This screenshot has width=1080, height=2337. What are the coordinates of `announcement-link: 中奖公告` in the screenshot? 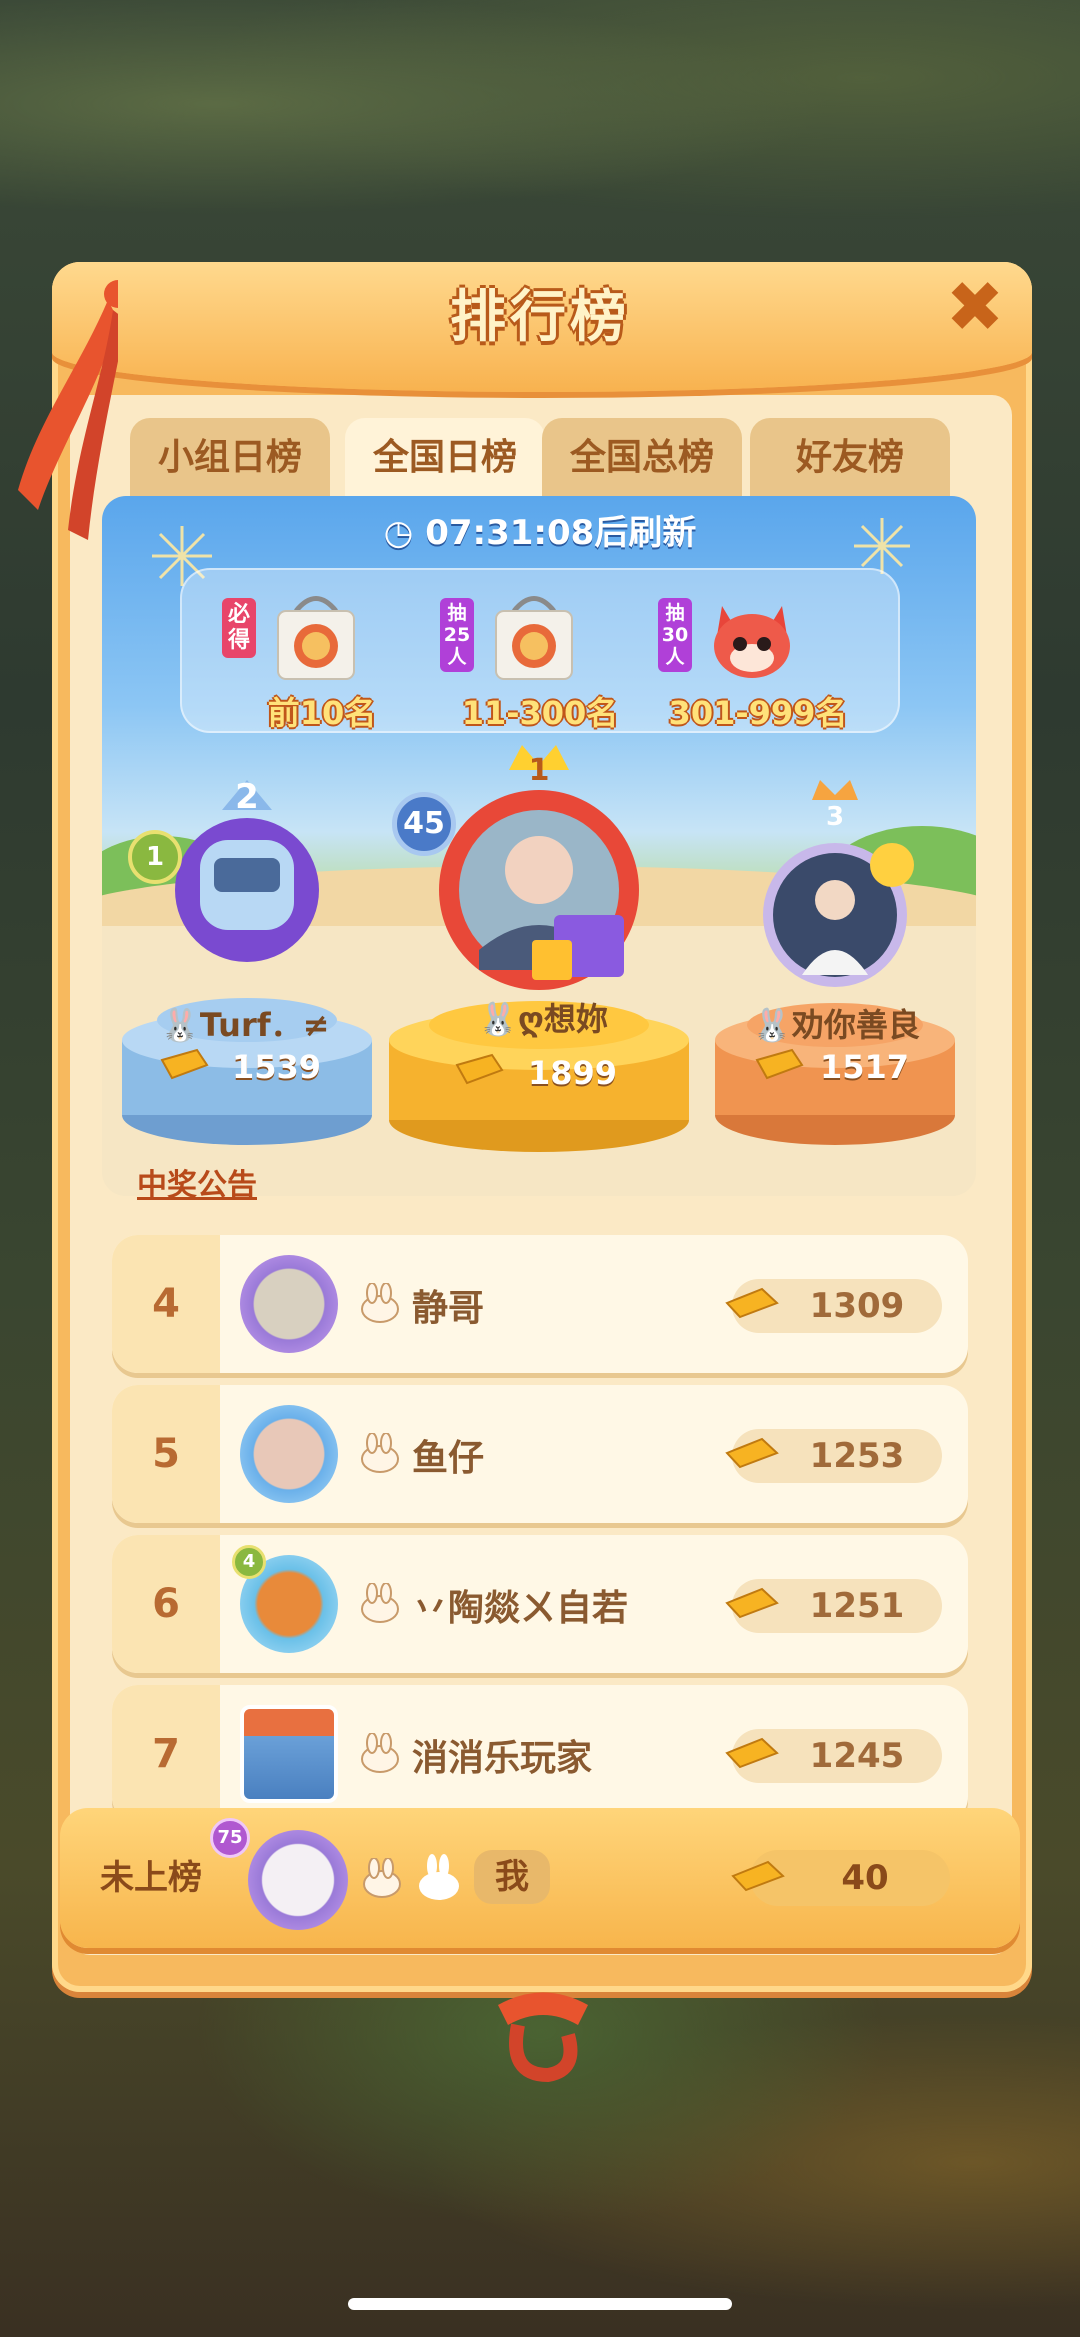 It's located at (197, 1182).